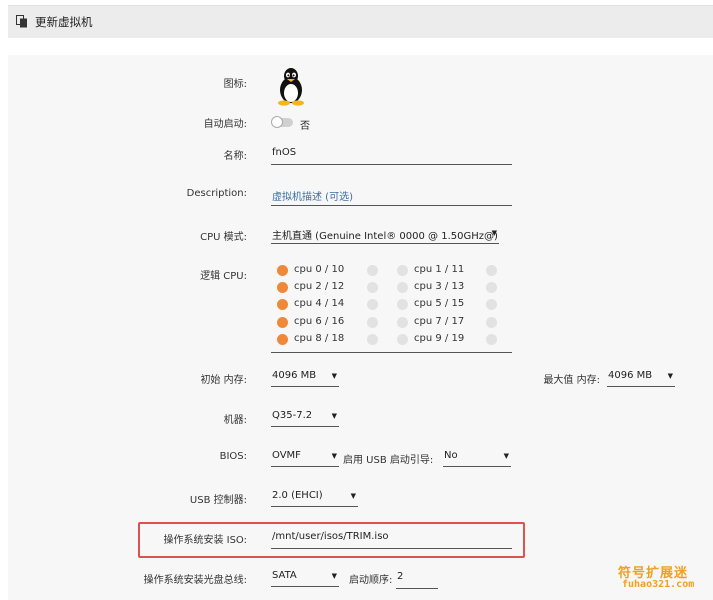 This screenshot has width=713, height=600. I want to click on usb-controller-select: 2.0 (EHCI) ▼, so click(314, 498).